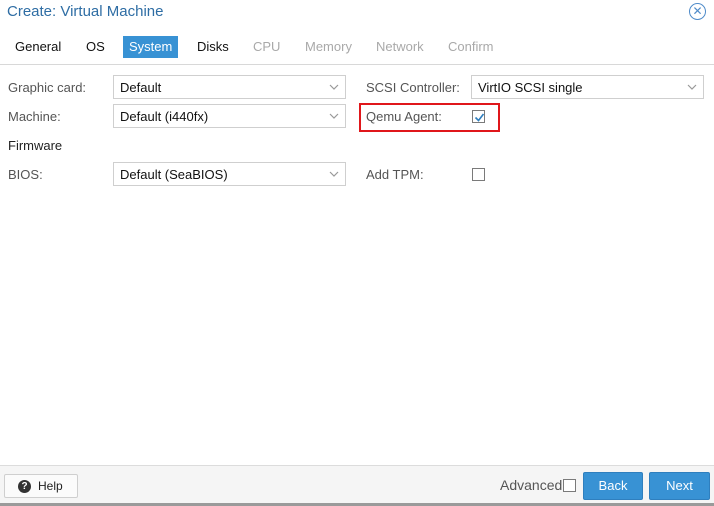  What do you see at coordinates (679, 486) in the screenshot?
I see `next-button: Next` at bounding box center [679, 486].